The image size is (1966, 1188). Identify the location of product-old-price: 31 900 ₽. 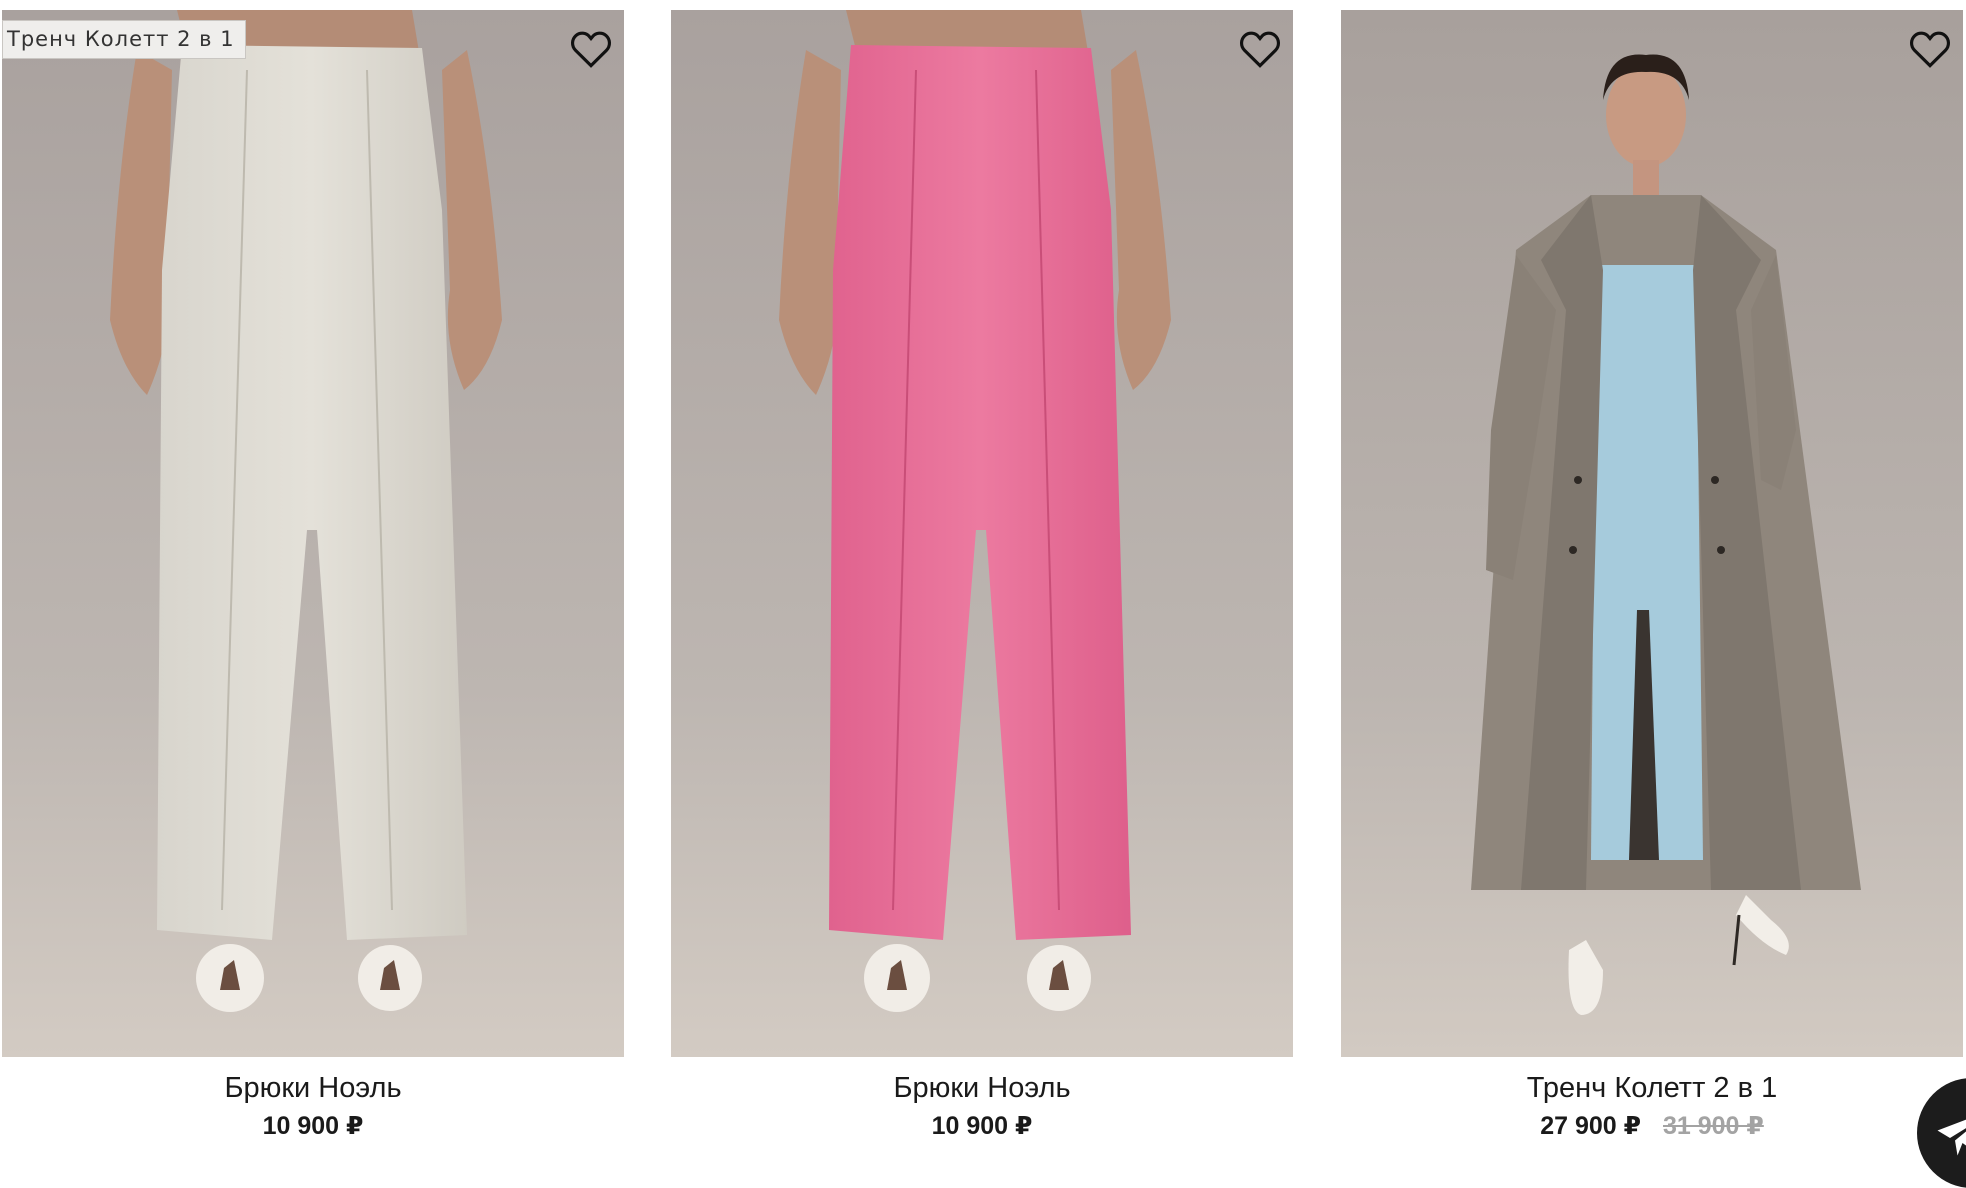
(1713, 1126).